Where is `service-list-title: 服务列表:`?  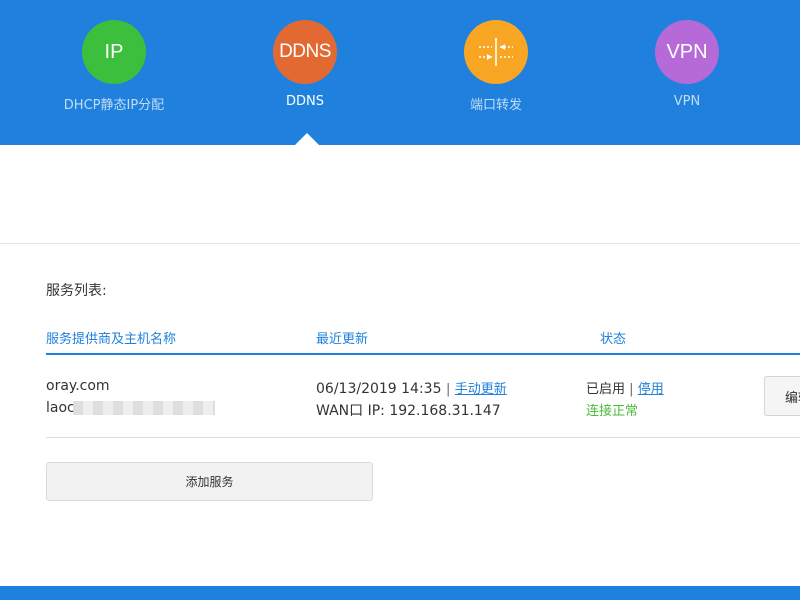
service-list-title: 服务列表: is located at coordinates (76, 291).